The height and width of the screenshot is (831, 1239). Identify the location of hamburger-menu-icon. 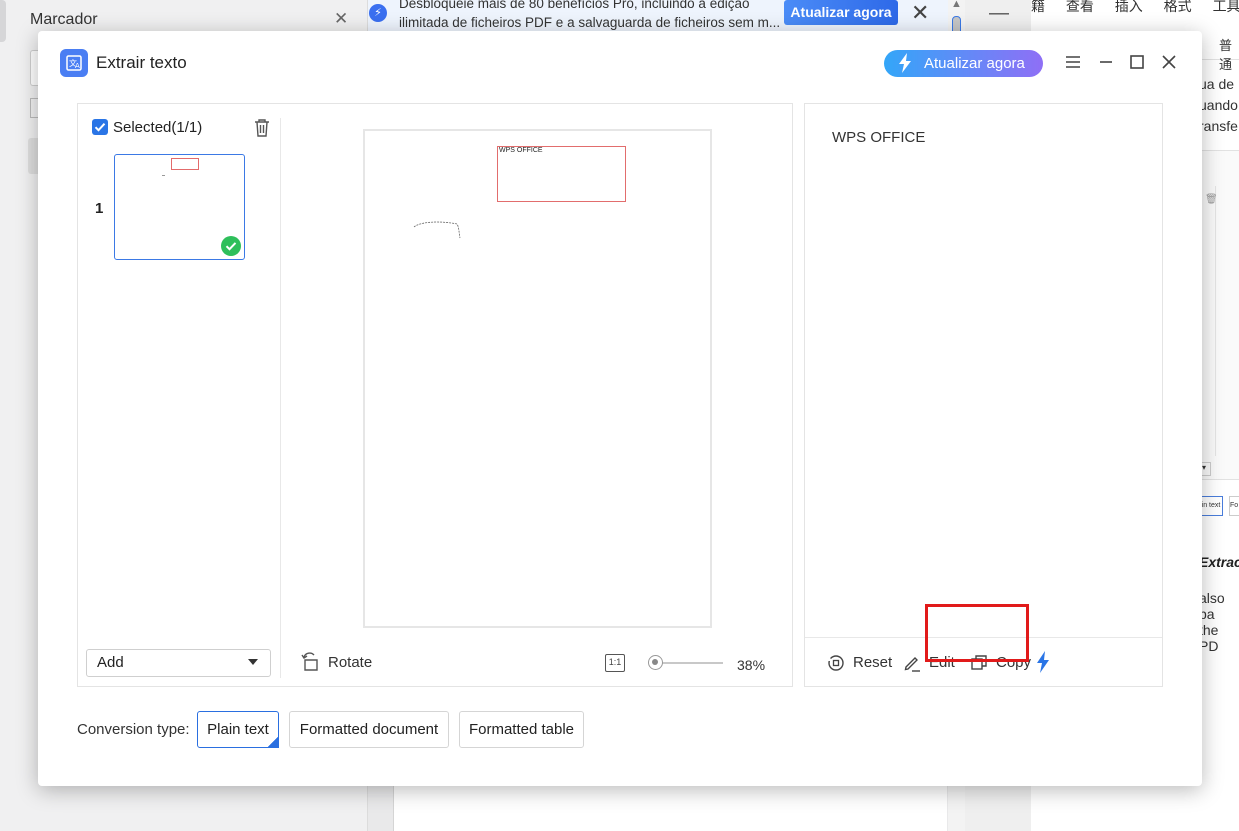
(1073, 62).